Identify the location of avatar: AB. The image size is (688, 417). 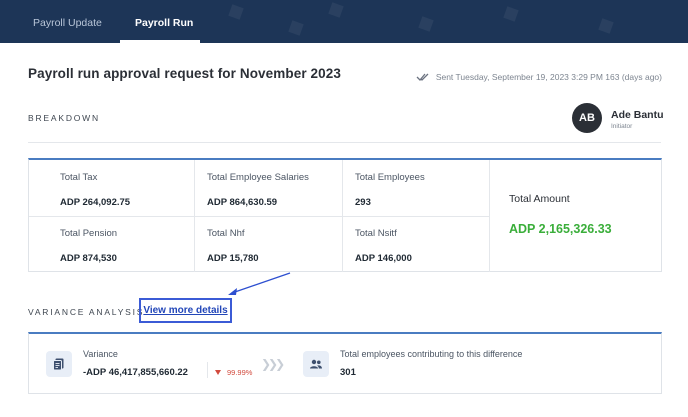
(587, 118).